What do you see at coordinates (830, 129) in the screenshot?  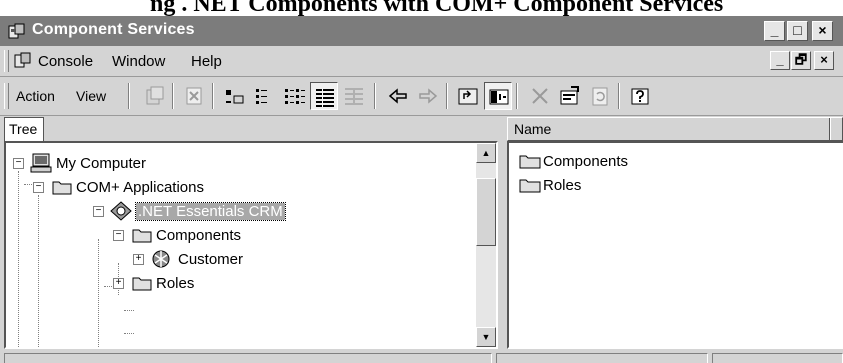 I see `column-divider` at bounding box center [830, 129].